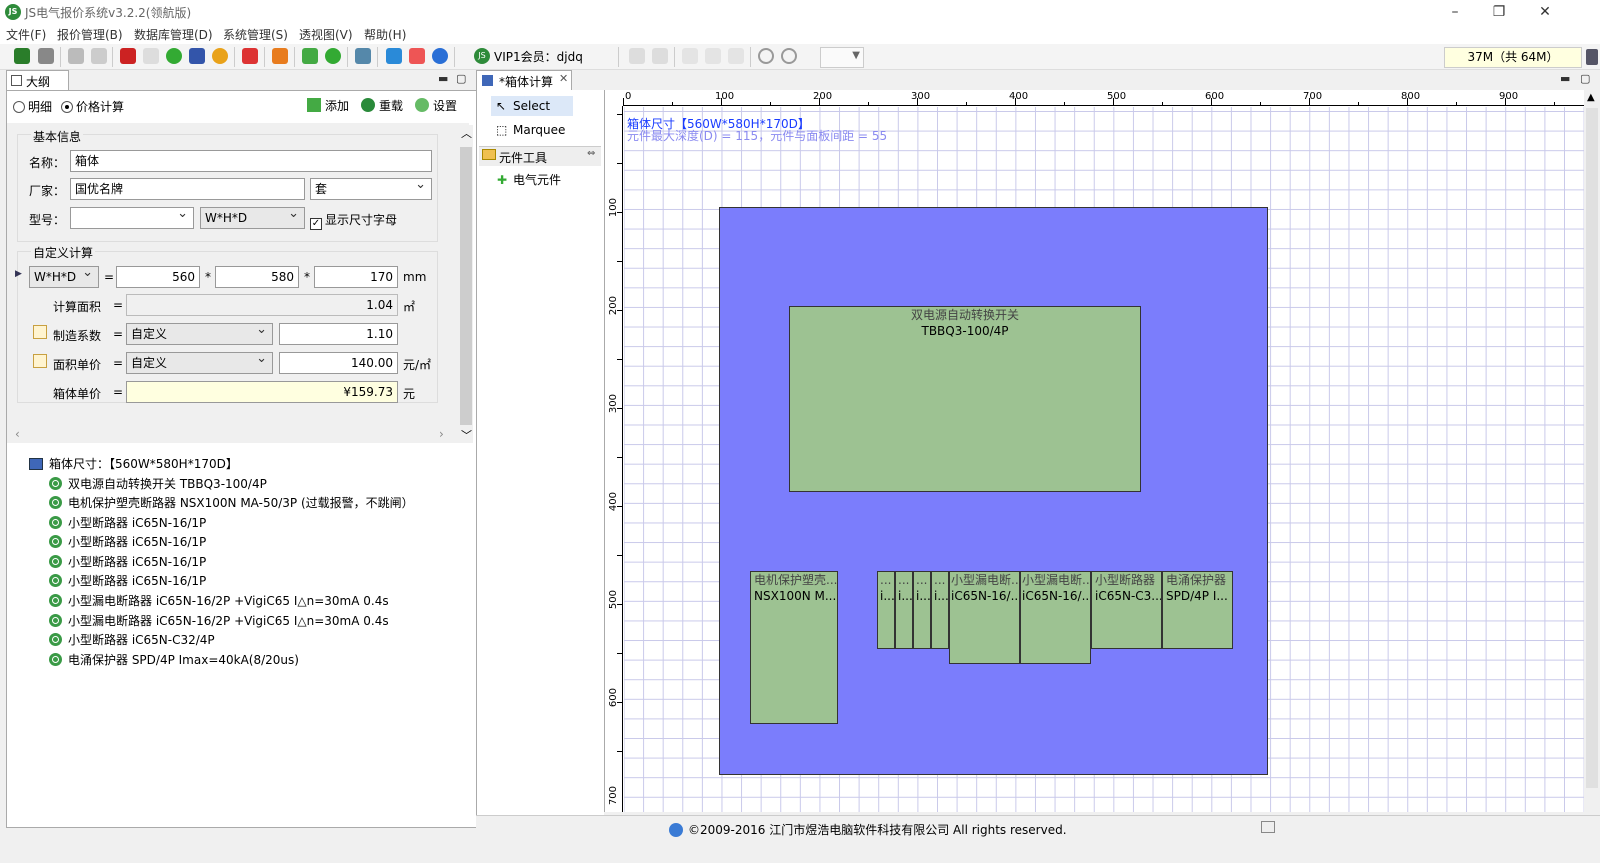 This screenshot has width=1600, height=863. What do you see at coordinates (637, 56) in the screenshot?
I see `copy-disabled-icon` at bounding box center [637, 56].